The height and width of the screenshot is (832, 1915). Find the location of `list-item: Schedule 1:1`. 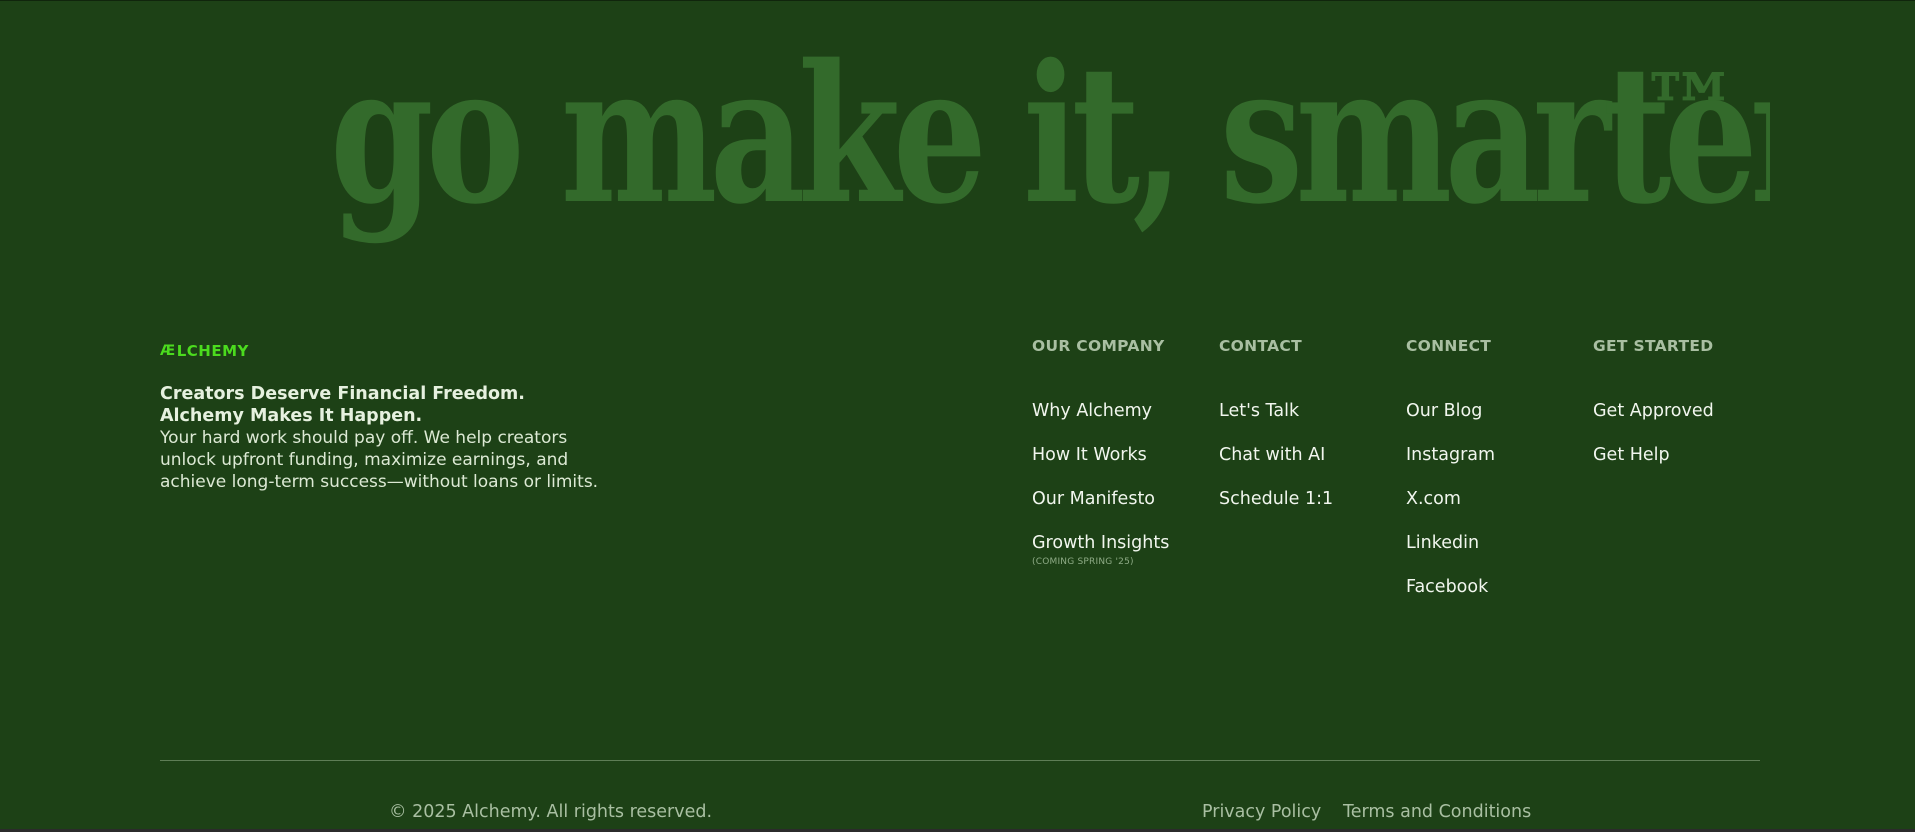

list-item: Schedule 1:1 is located at coordinates (1276, 511).